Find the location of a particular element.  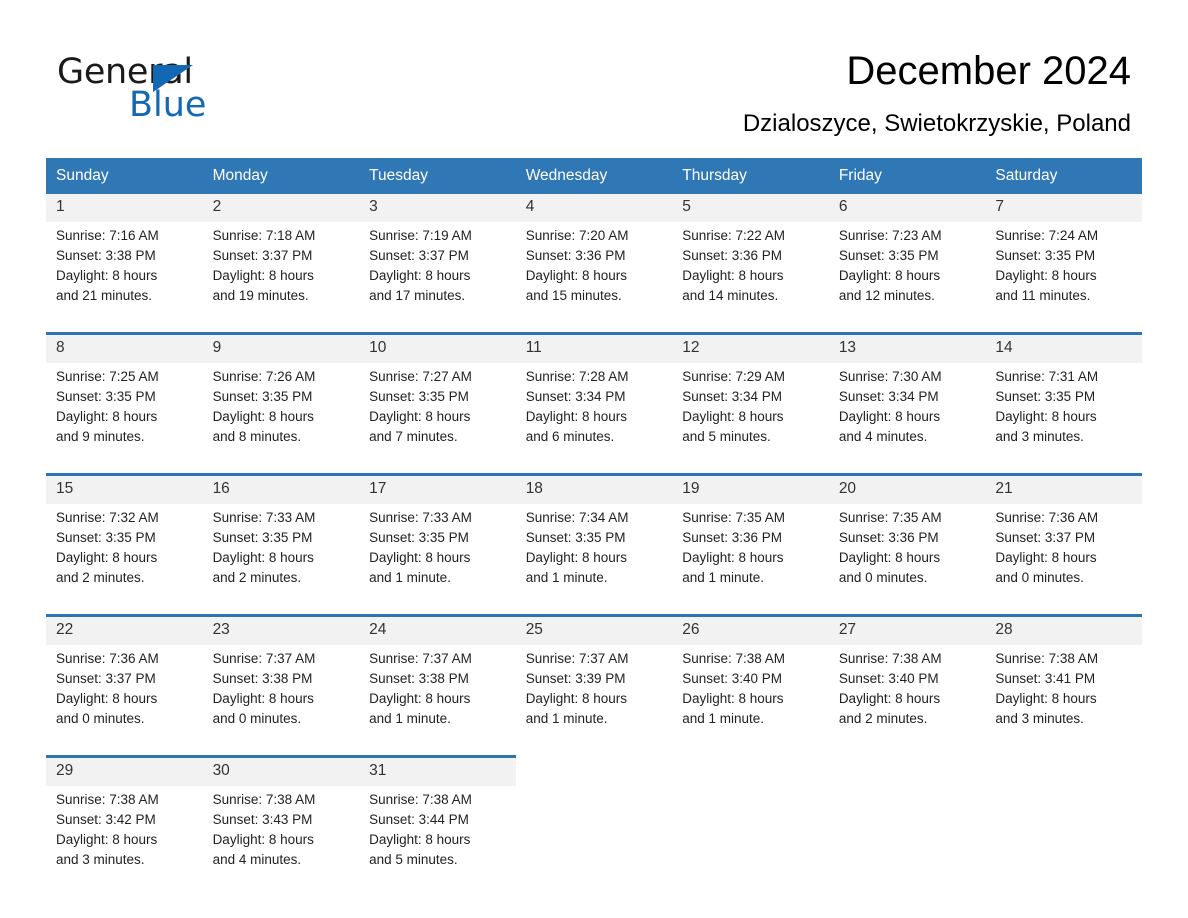

weekday-header-thursday: Thursday is located at coordinates (750, 176).